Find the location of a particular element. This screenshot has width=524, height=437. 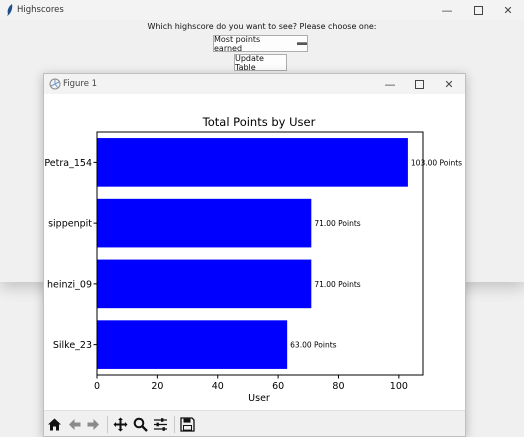

figure-close-button: ✕ is located at coordinates (449, 84).